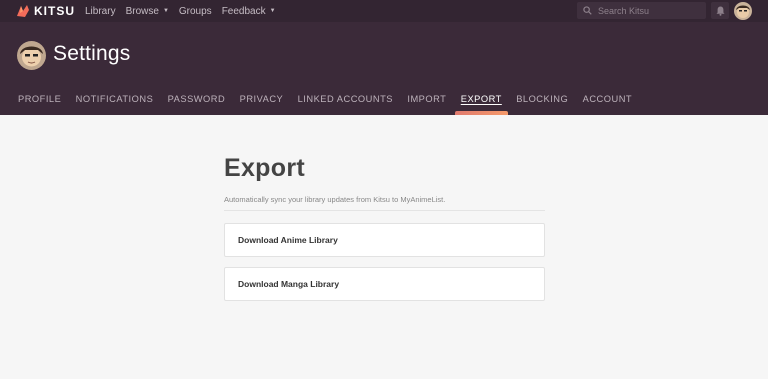  I want to click on search-input: Search Kitsu, so click(641, 10).